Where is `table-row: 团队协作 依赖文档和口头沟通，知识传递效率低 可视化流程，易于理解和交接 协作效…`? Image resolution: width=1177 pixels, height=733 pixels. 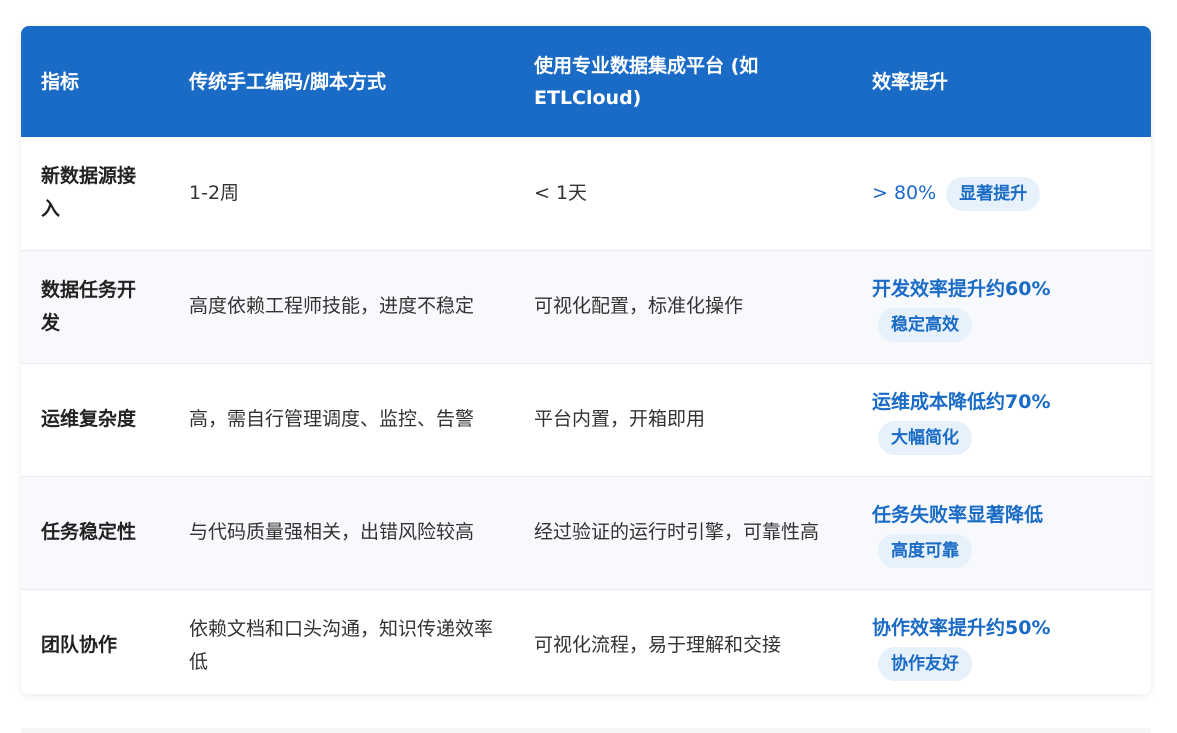 table-row: 团队协作 依赖文档和口头沟通，知识传递效率低 可视化流程，易于理解和交接 协作效… is located at coordinates (586, 641).